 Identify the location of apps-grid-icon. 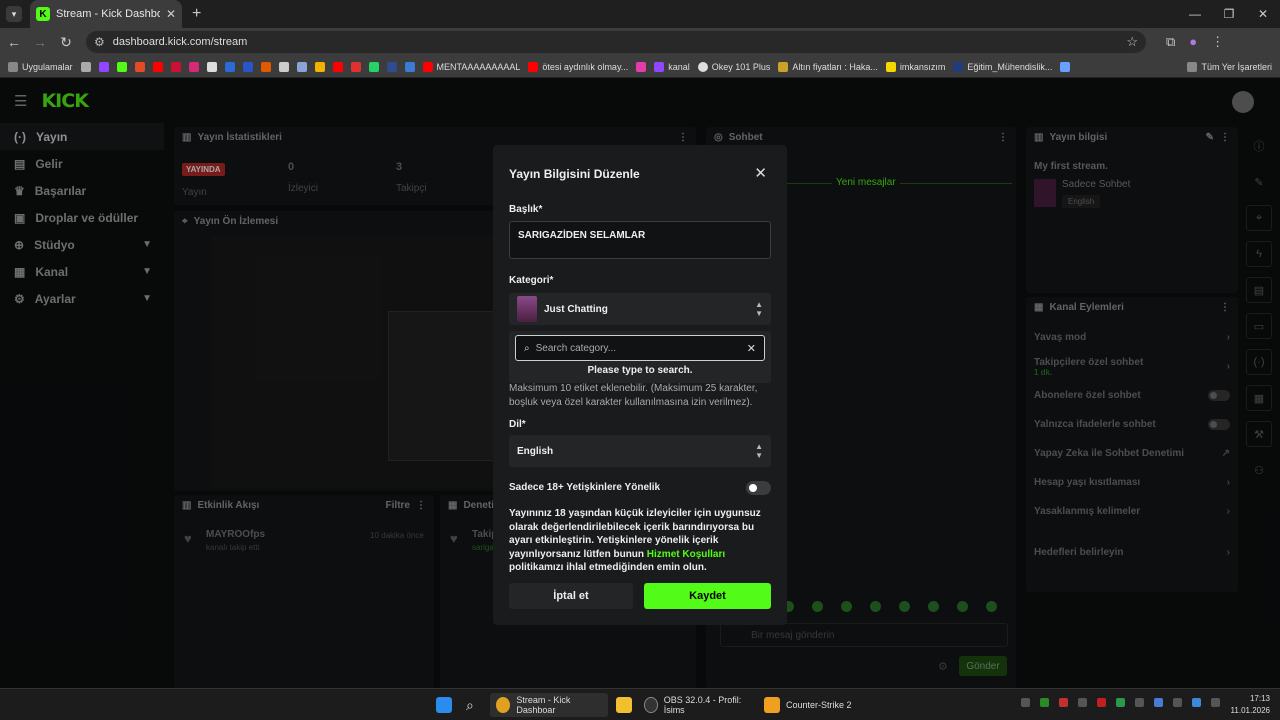
(13, 66).